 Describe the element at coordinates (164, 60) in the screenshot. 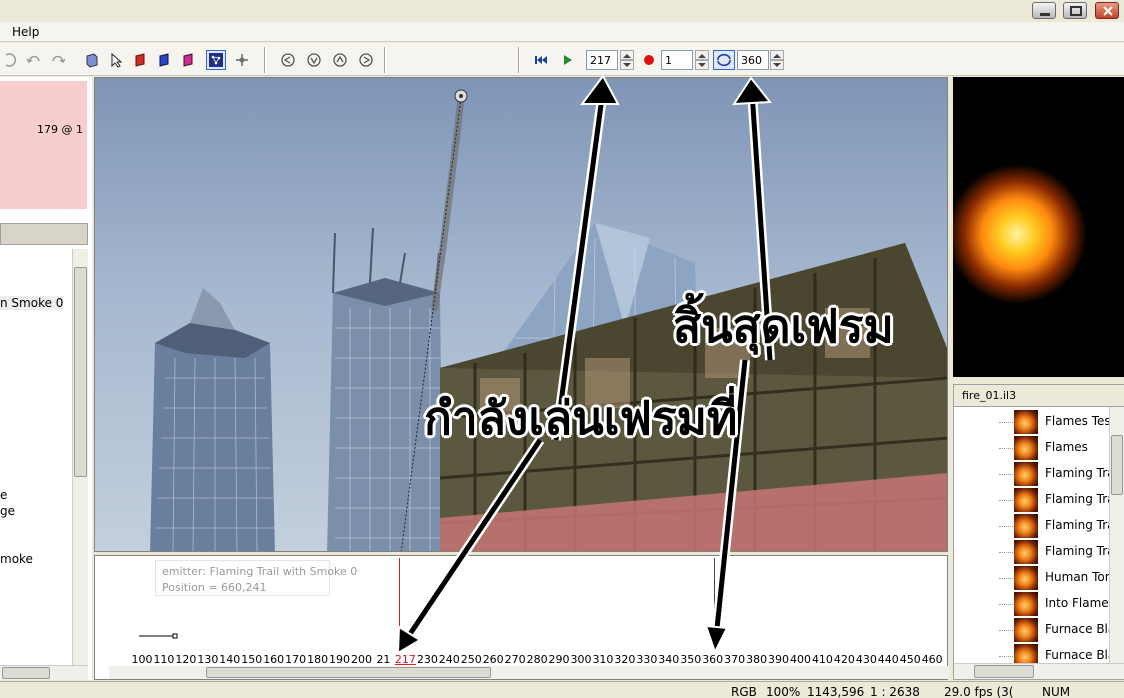

I see `blue-plane-button` at that location.